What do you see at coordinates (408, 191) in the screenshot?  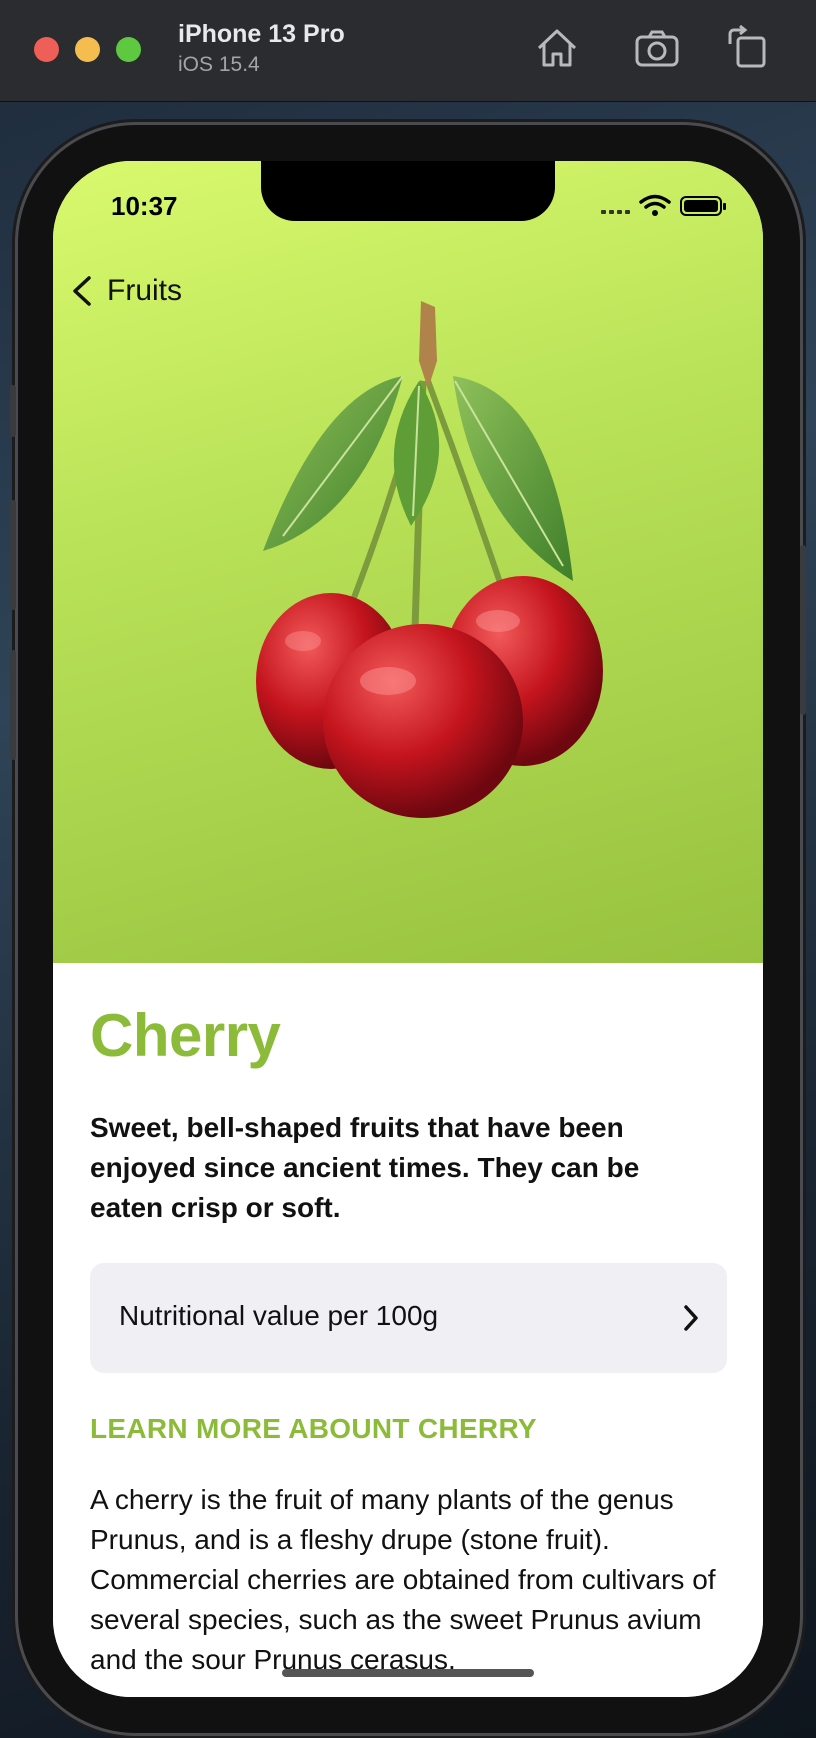 I see `notch` at bounding box center [408, 191].